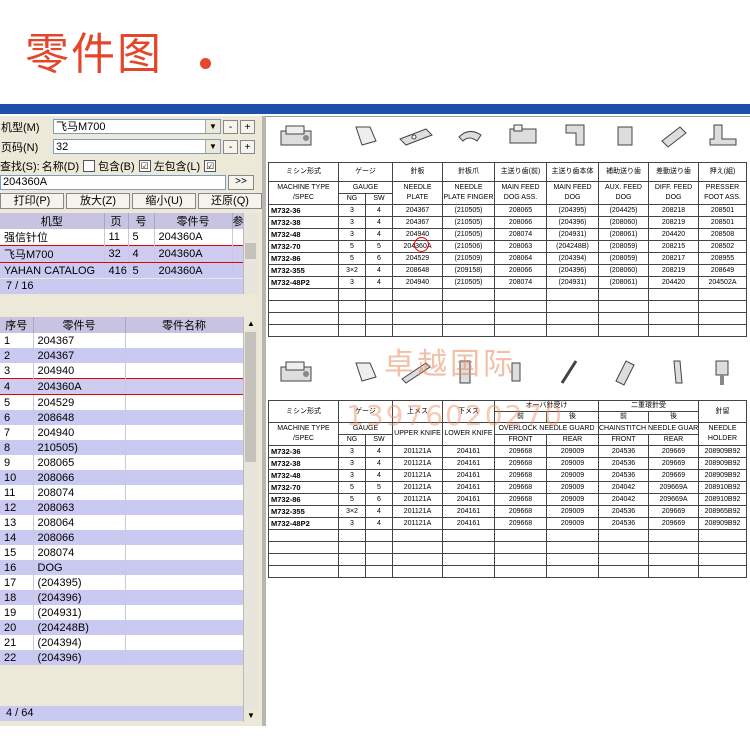  I want to click on cell: 19, so click(17, 612).